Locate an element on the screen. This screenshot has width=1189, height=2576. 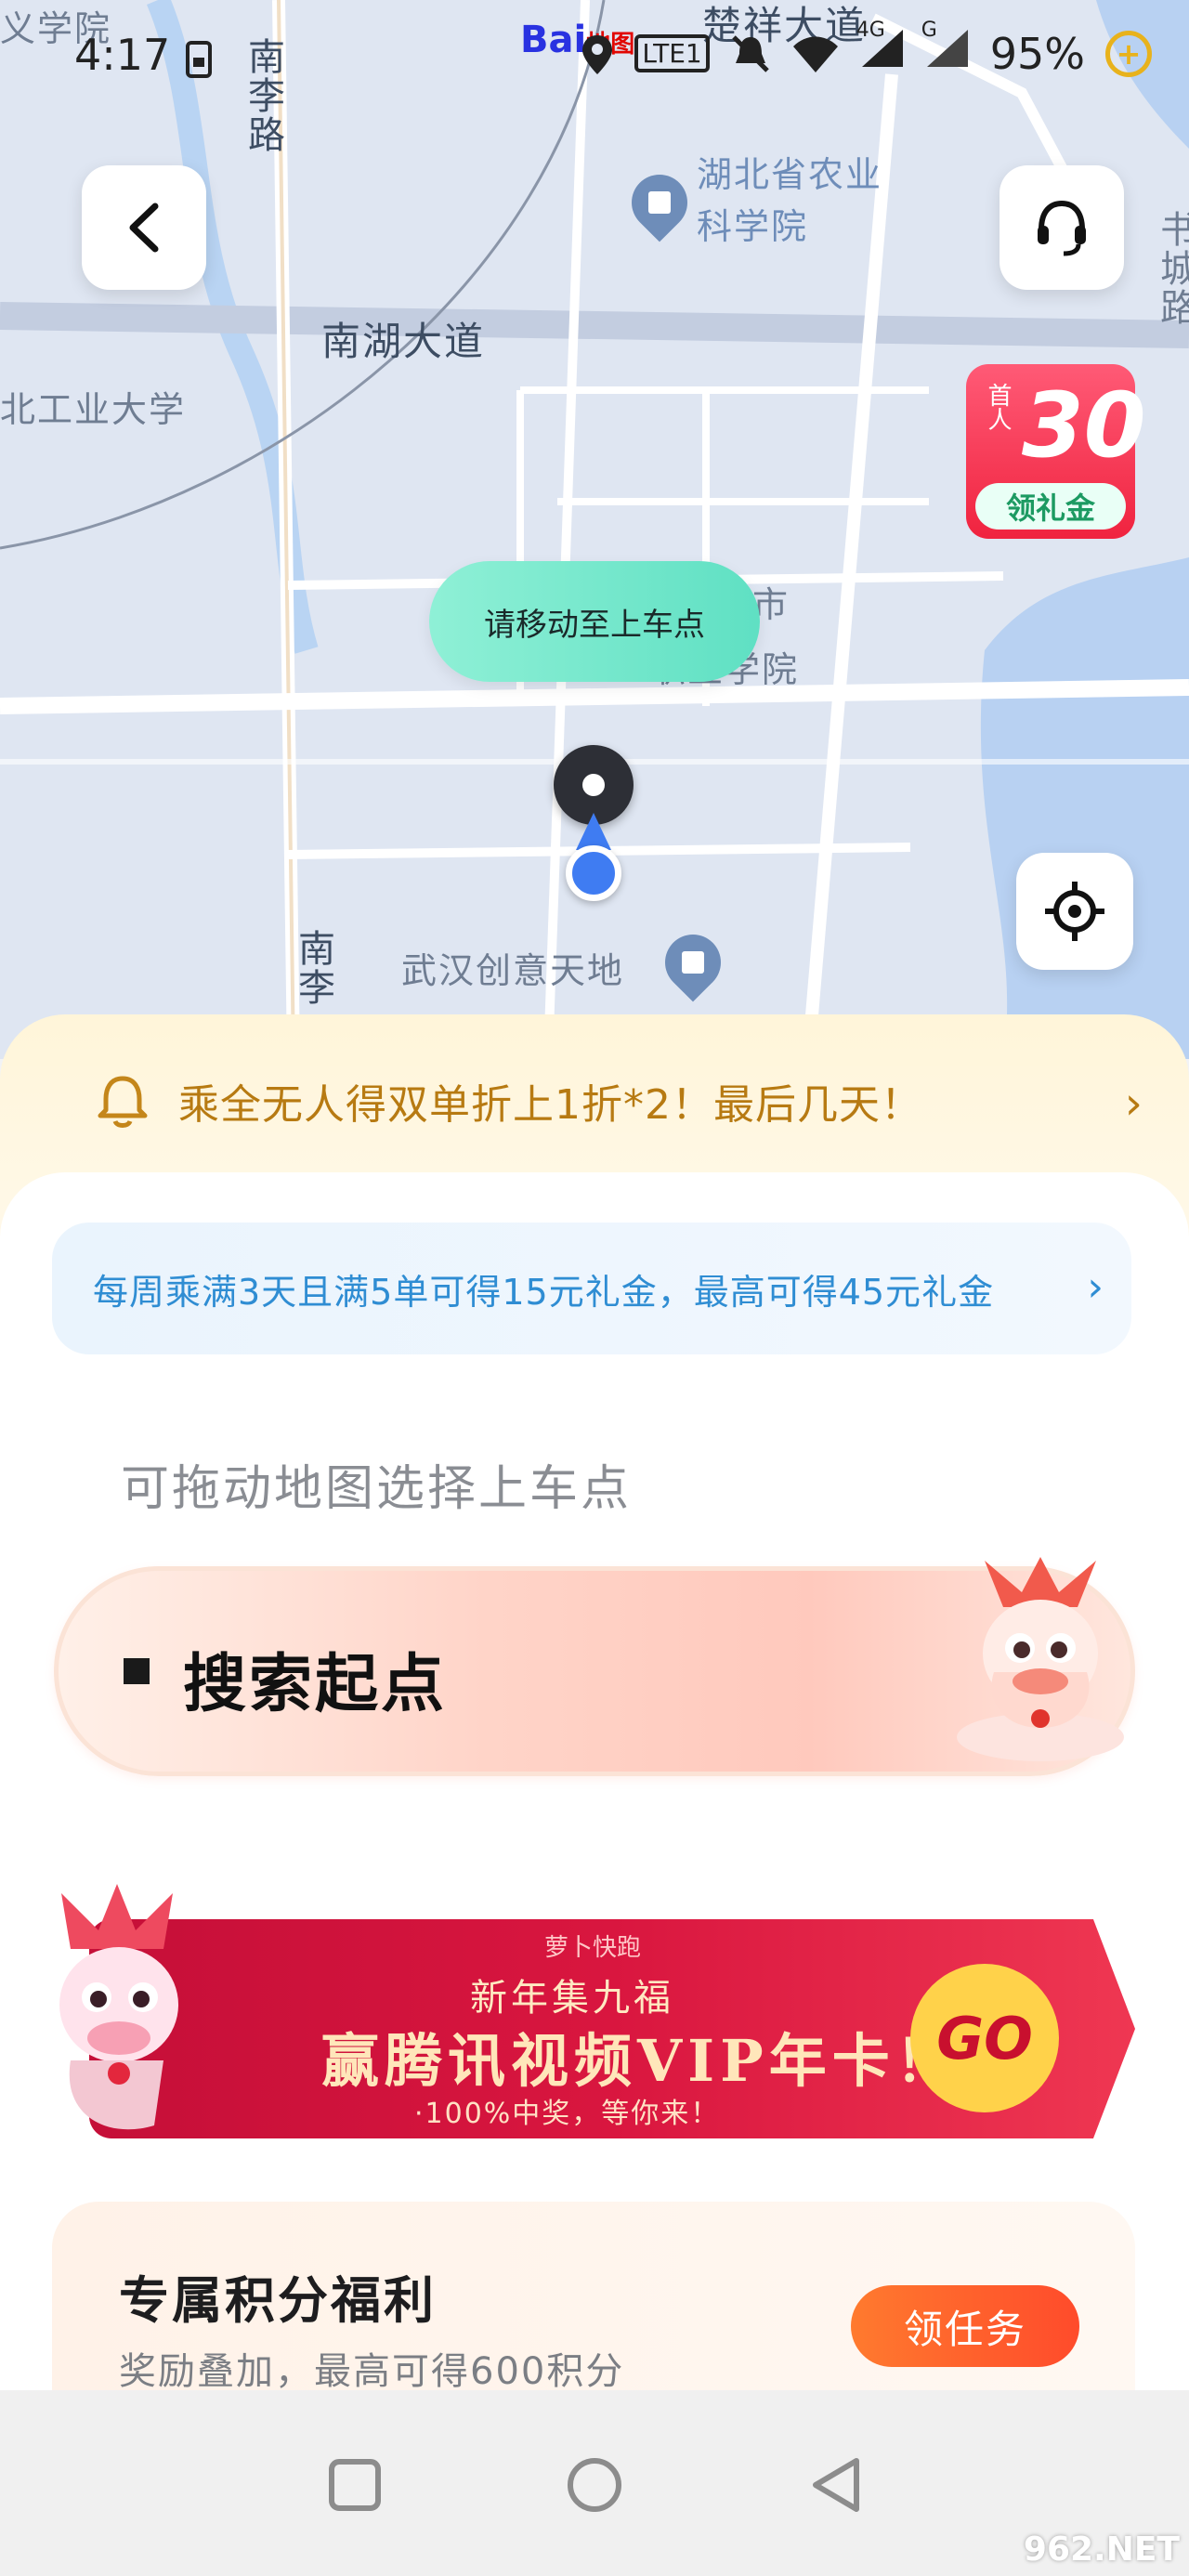
recent-apps-button is located at coordinates (354, 2485).